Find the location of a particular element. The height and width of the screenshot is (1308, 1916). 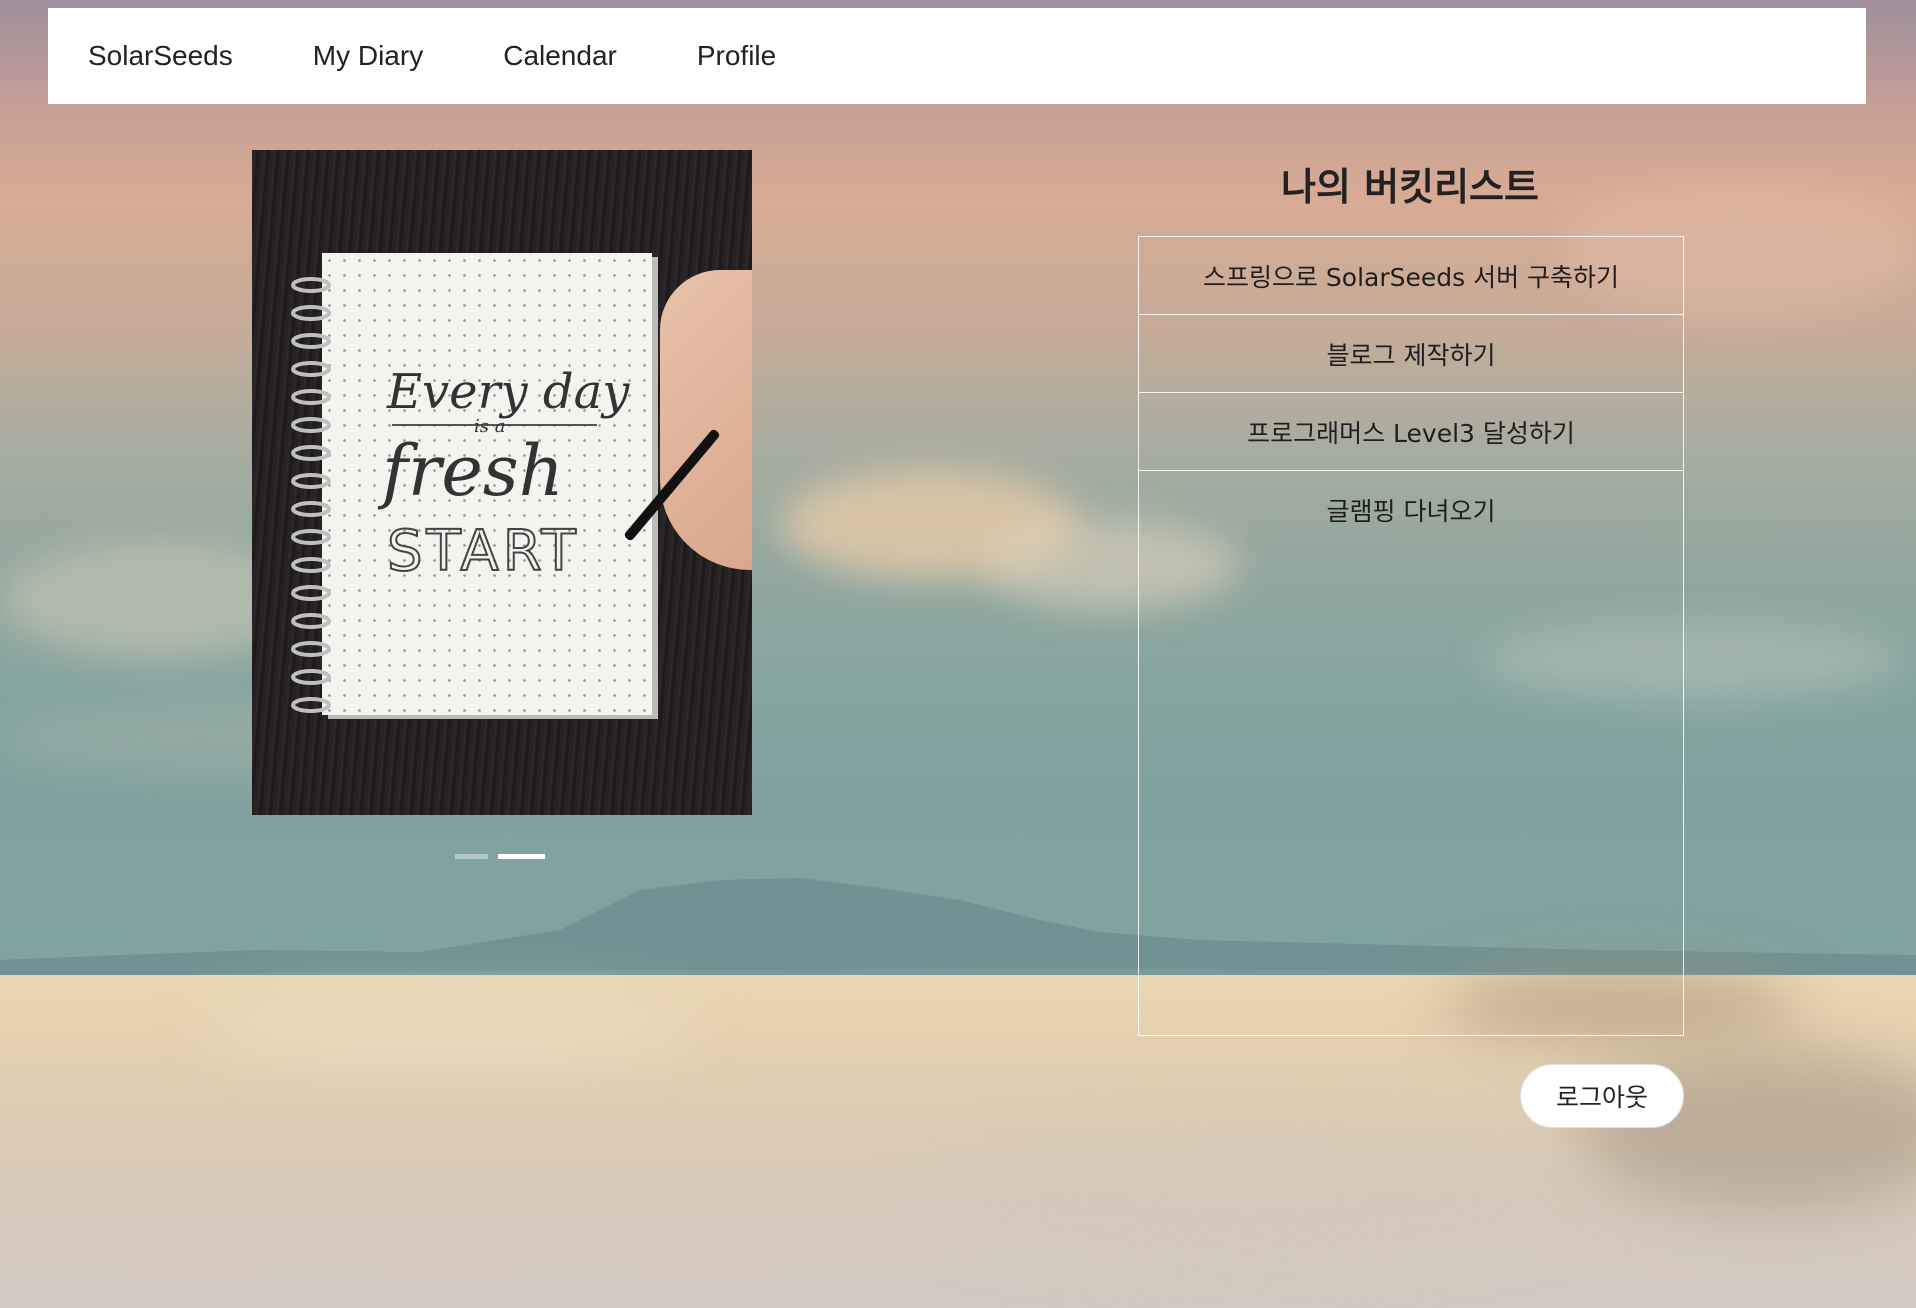

nav-brand-link: SolarSeeds is located at coordinates (160, 56).